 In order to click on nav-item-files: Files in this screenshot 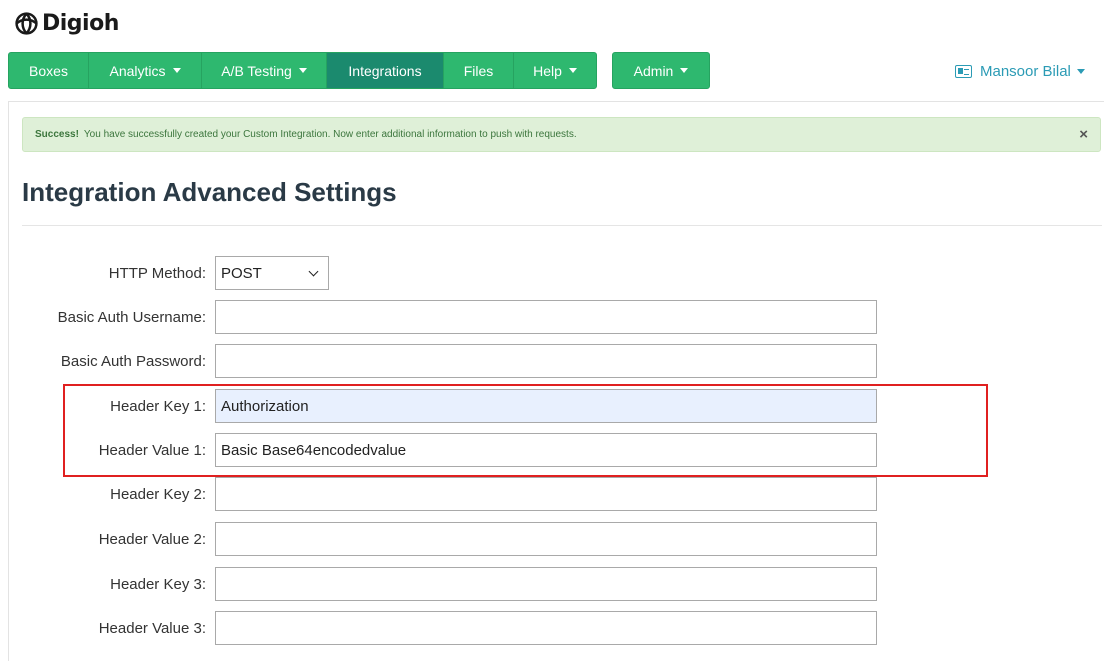, I will do `click(479, 70)`.